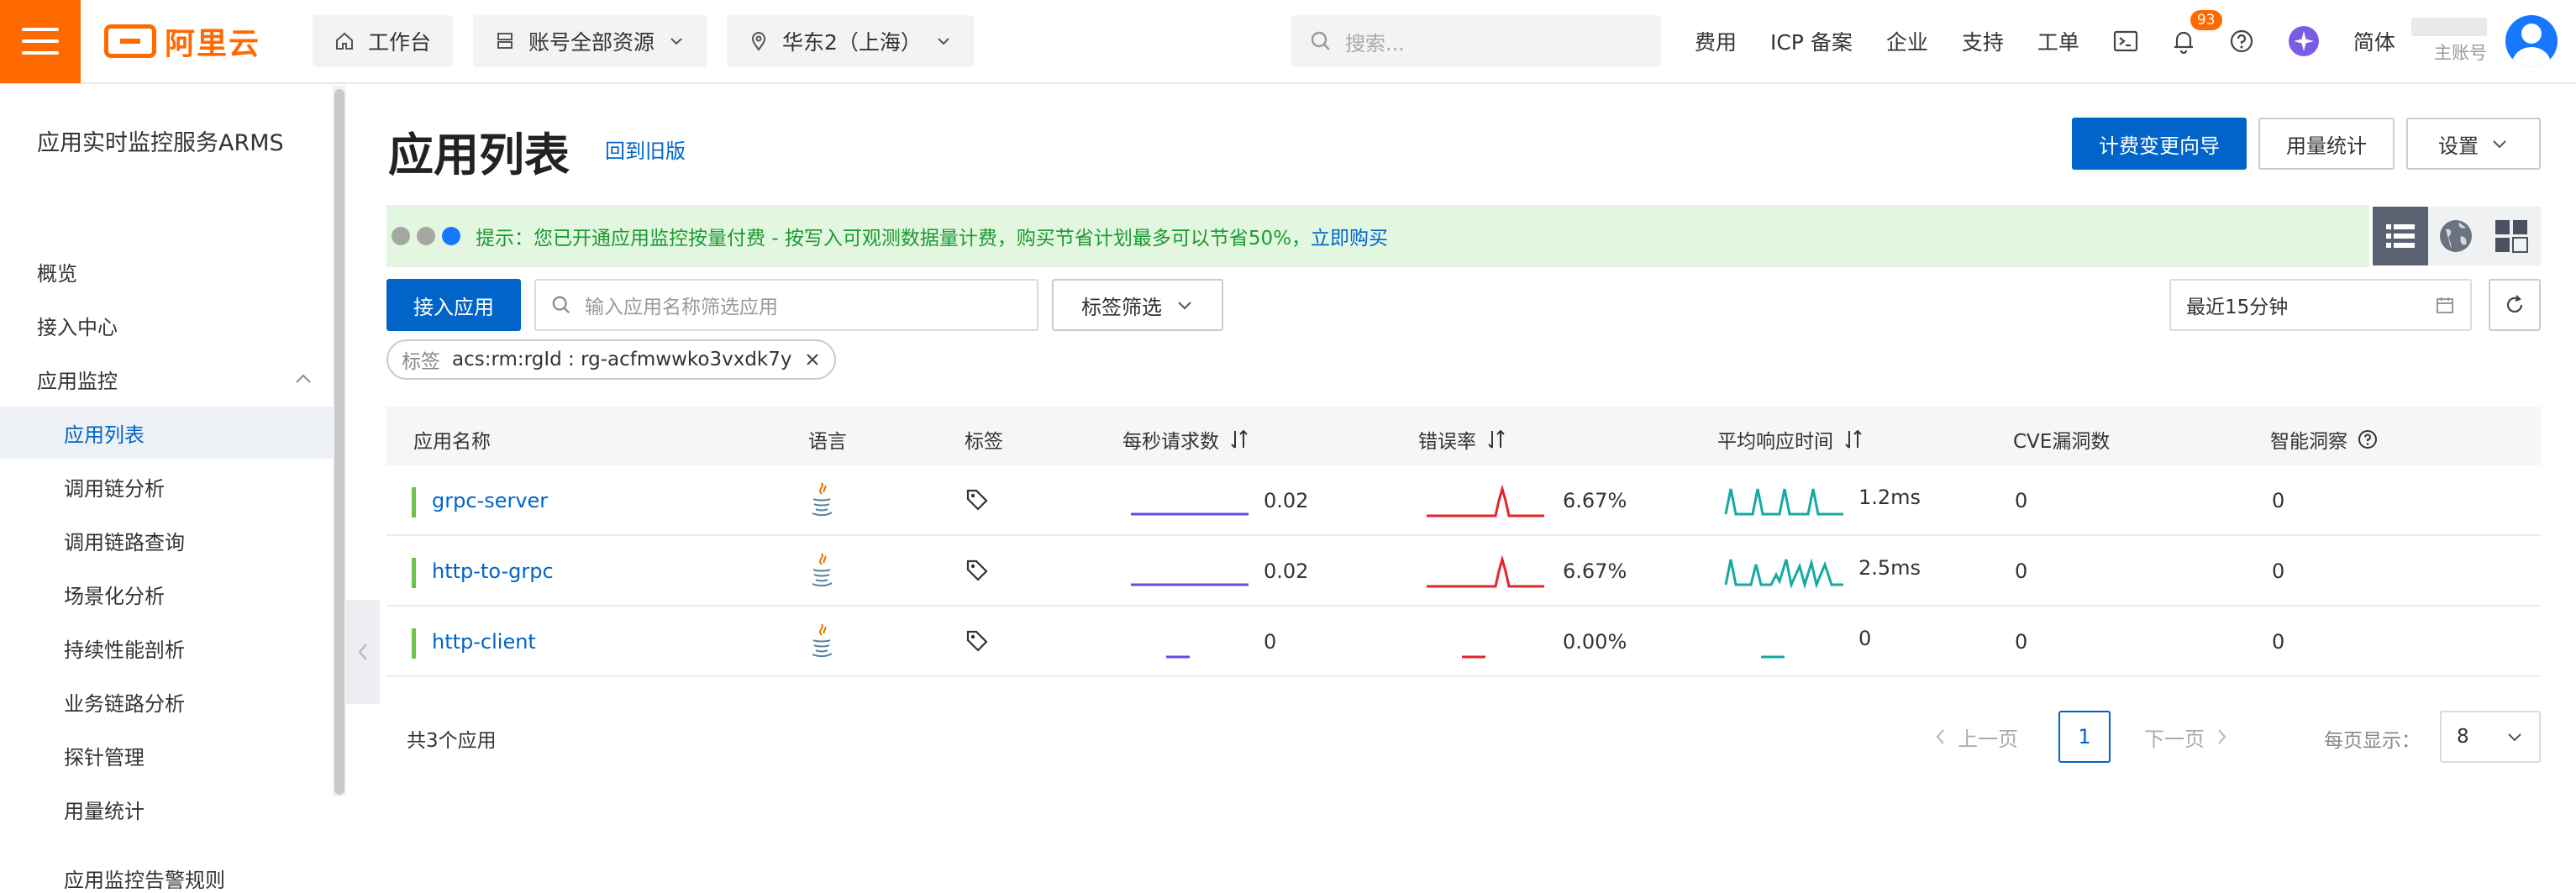  I want to click on app-name-link: http-to-grpc, so click(493, 571).